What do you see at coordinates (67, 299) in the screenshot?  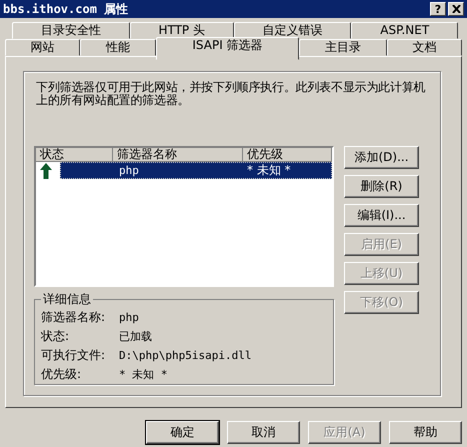 I see `group-title: 详细信息` at bounding box center [67, 299].